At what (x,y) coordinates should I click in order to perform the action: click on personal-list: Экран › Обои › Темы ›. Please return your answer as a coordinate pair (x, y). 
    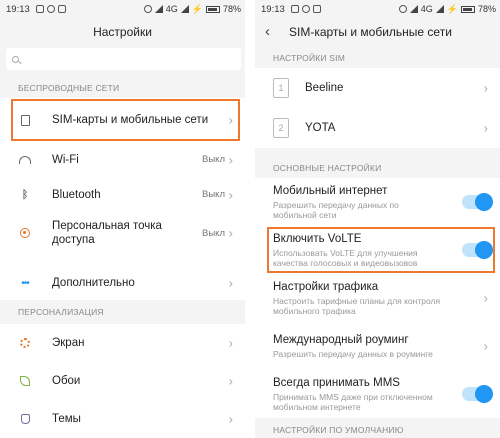
    Looking at the image, I should click on (122, 381).